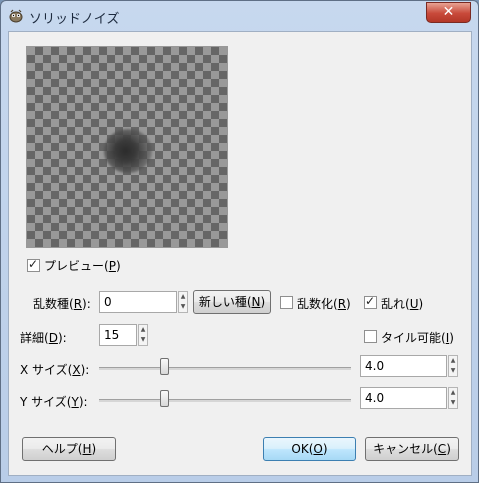 The image size is (479, 483). I want to click on y-size-label: Y サイズ(Y):, so click(54, 402).